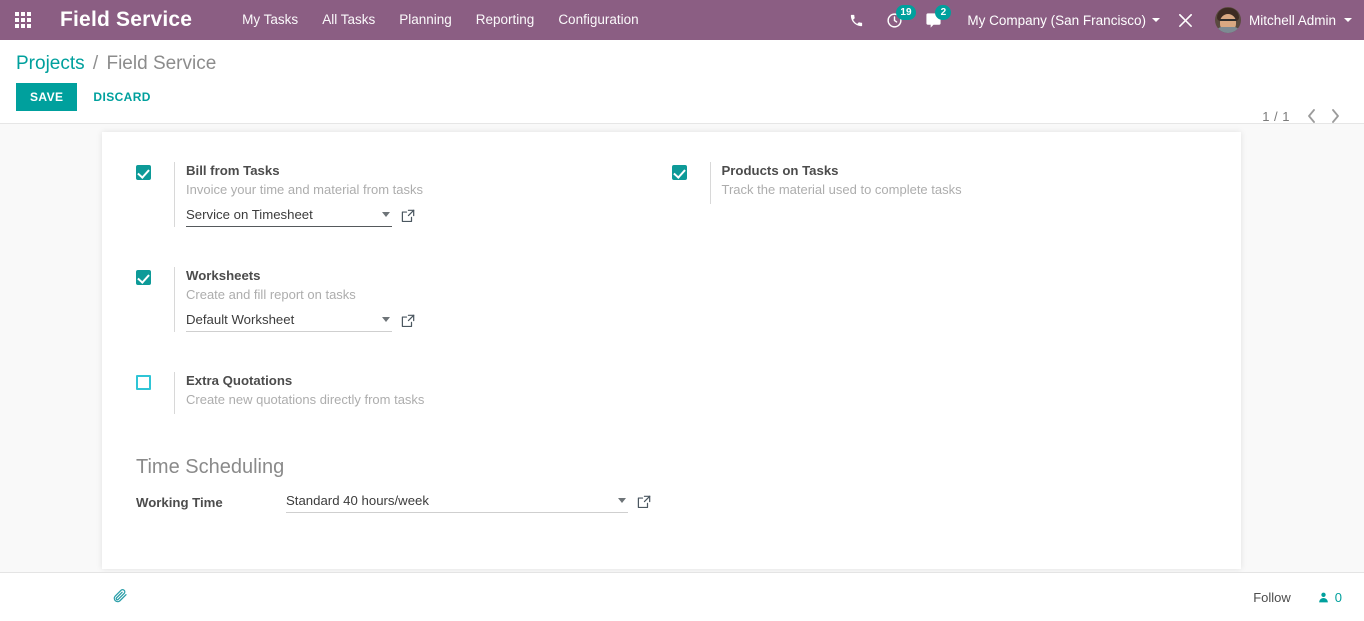 Image resolution: width=1364 pixels, height=621 pixels. I want to click on user-menu: Mitchell Admin, so click(1280, 20).